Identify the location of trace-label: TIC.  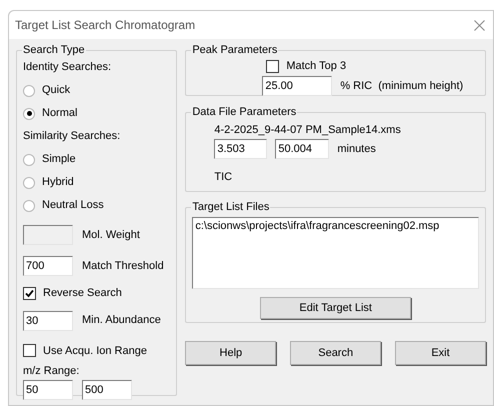
(224, 177).